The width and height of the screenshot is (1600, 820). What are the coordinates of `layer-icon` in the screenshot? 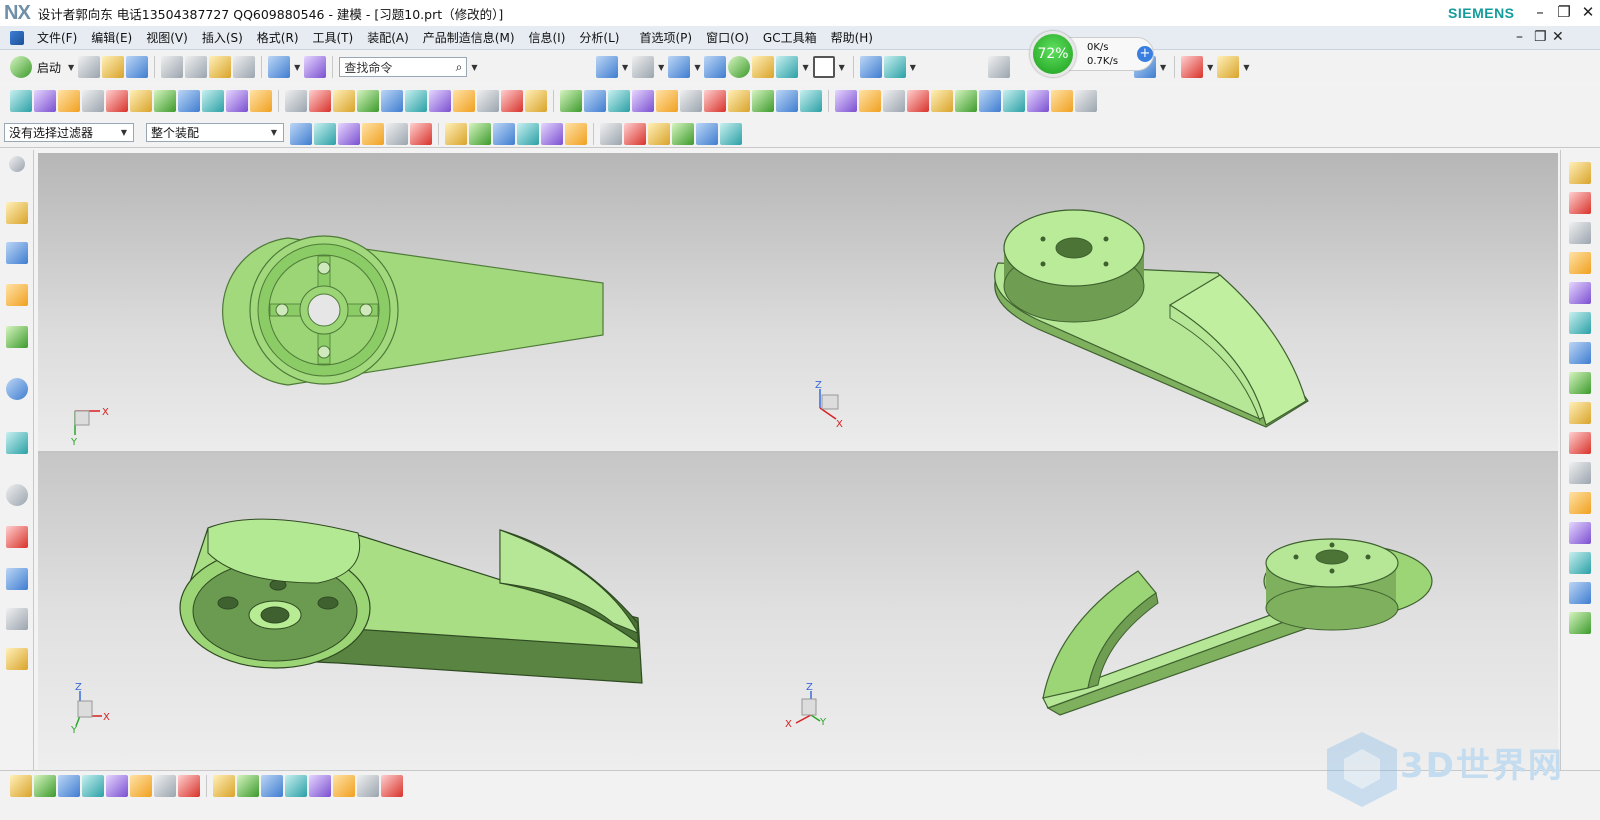 It's located at (763, 67).